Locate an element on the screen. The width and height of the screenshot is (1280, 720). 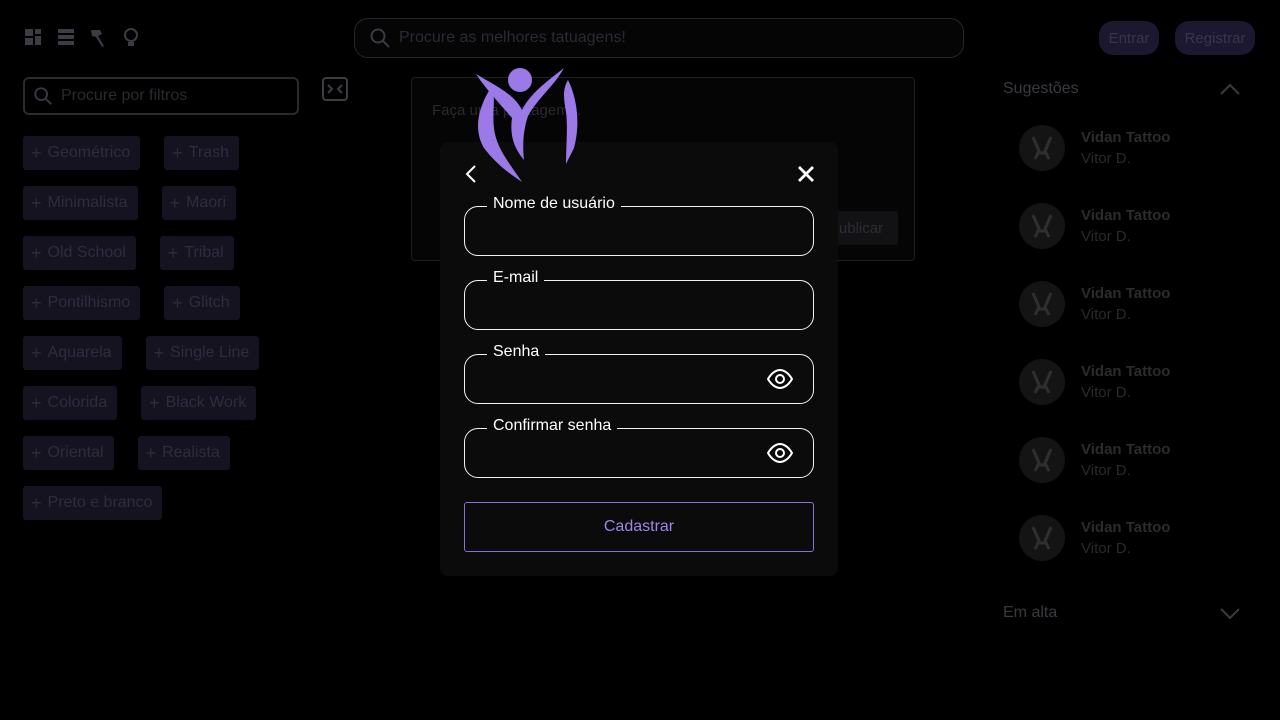
search-placeholder: Procure as melhores tatuagens! is located at coordinates (512, 37).